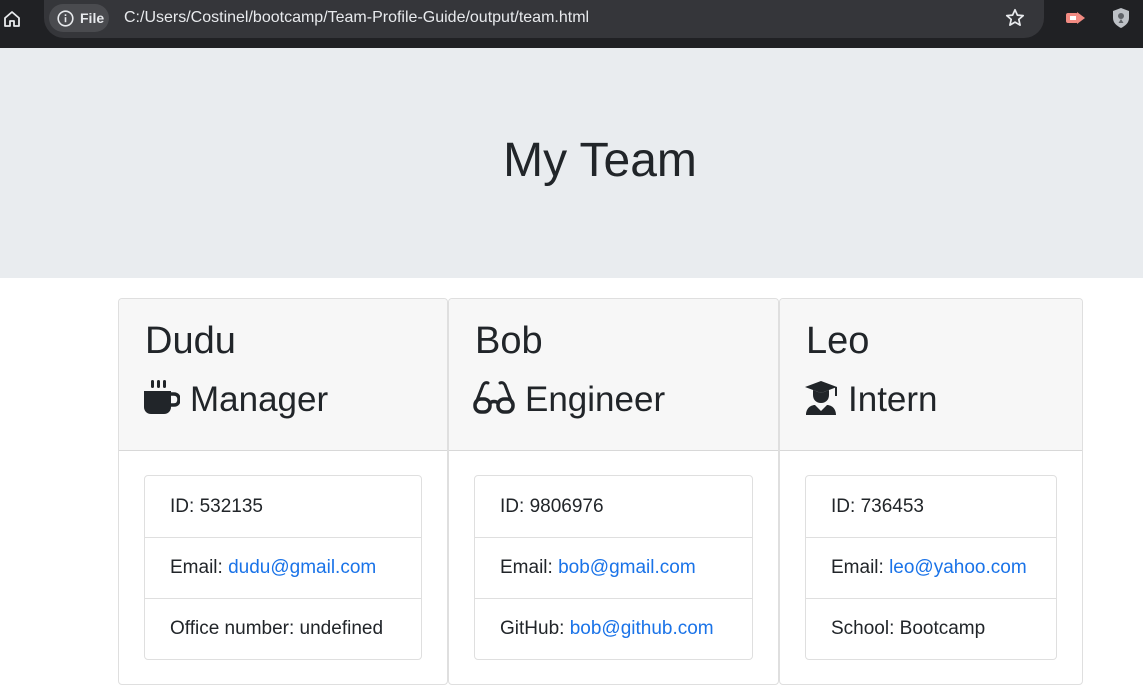 This screenshot has width=1143, height=696. I want to click on list-item-github: GitHub: bob@github.com, so click(613, 628).